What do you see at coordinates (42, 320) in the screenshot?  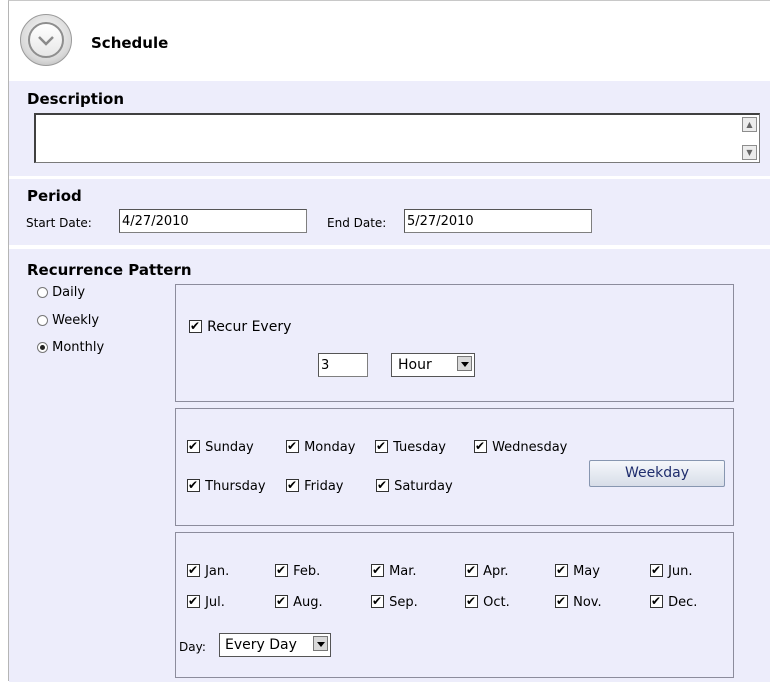 I see `radio-weekly-circle` at bounding box center [42, 320].